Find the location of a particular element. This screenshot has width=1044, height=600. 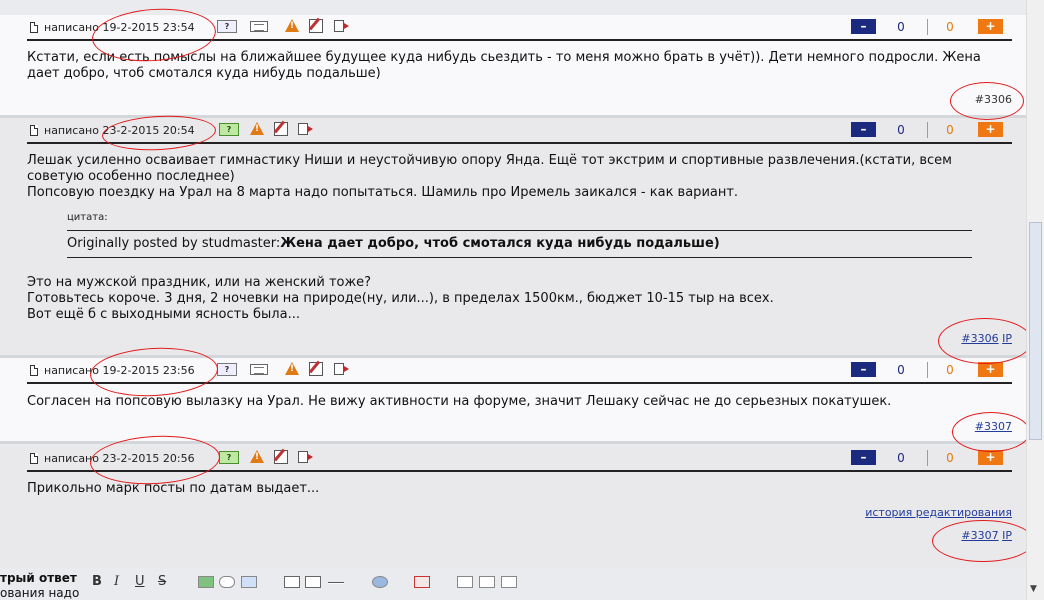

strike-button: S is located at coordinates (162, 581).